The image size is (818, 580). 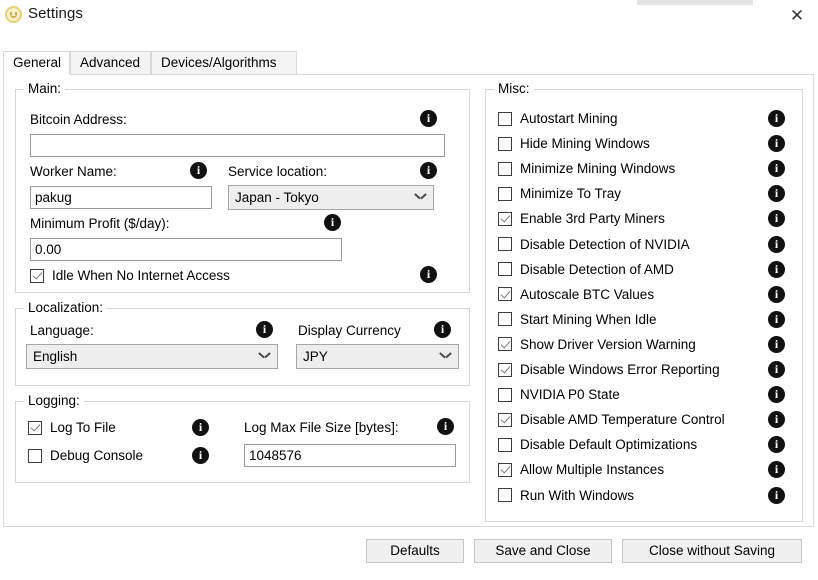 I want to click on log-to-file-label: Log To File, so click(x=83, y=427).